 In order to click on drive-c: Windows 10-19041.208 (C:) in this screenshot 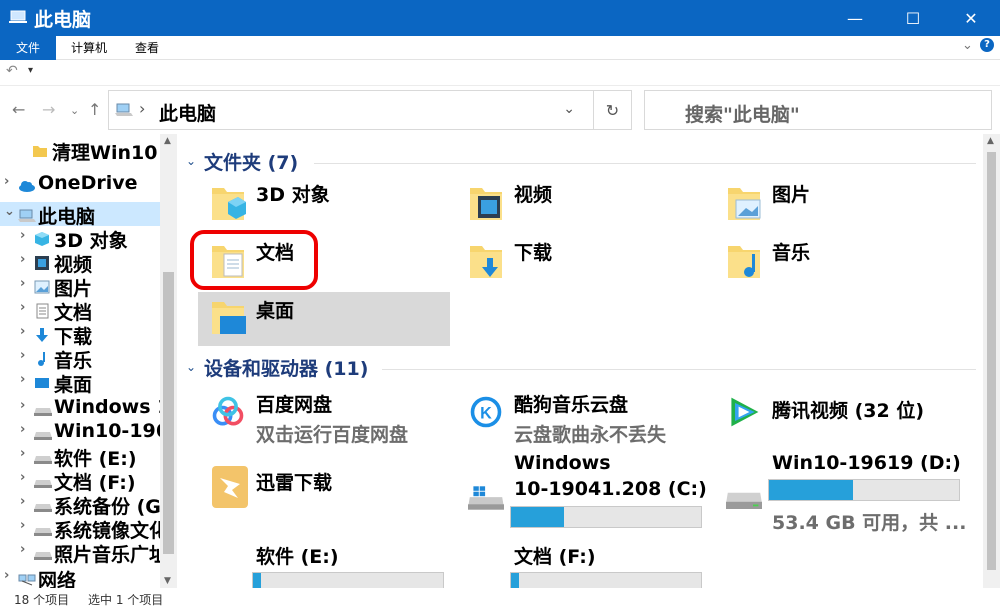, I will do `click(582, 492)`.